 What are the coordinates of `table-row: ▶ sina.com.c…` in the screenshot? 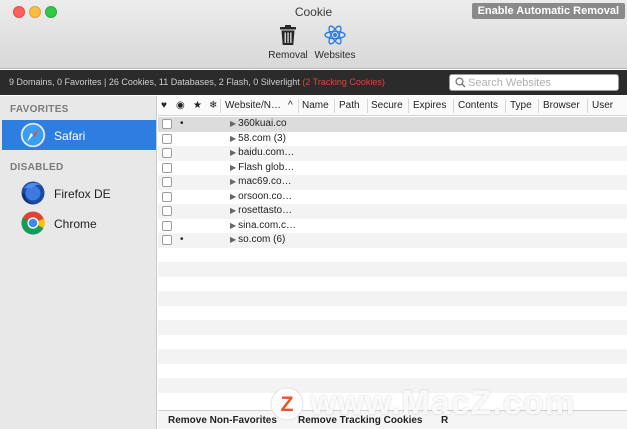 It's located at (392, 225).